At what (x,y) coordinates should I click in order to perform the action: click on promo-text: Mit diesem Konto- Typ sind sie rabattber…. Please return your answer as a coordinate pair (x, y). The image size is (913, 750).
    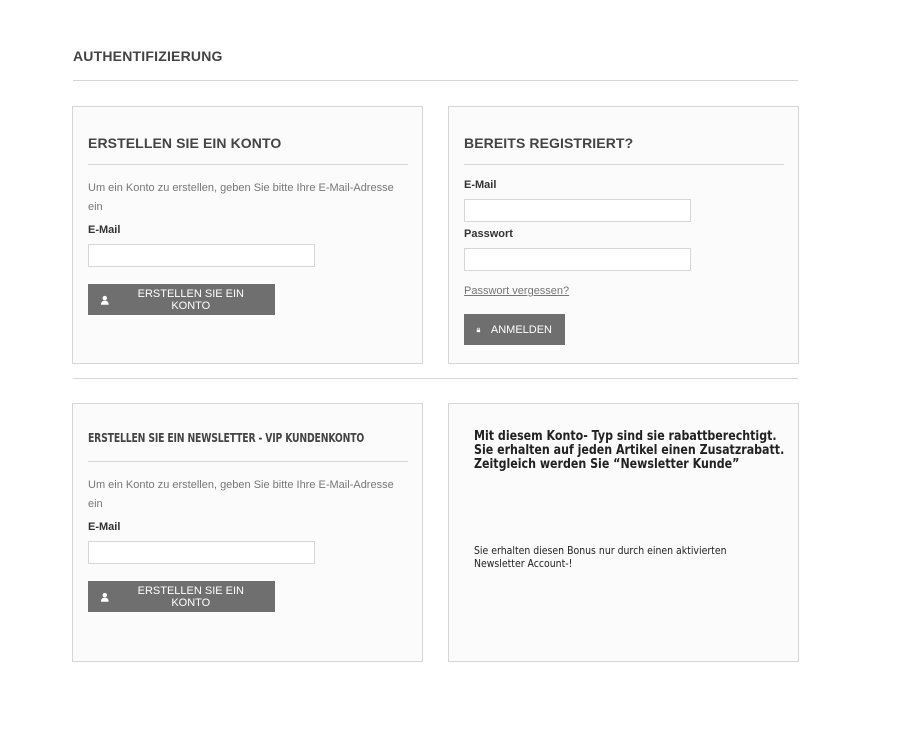
    Looking at the image, I should click on (633, 451).